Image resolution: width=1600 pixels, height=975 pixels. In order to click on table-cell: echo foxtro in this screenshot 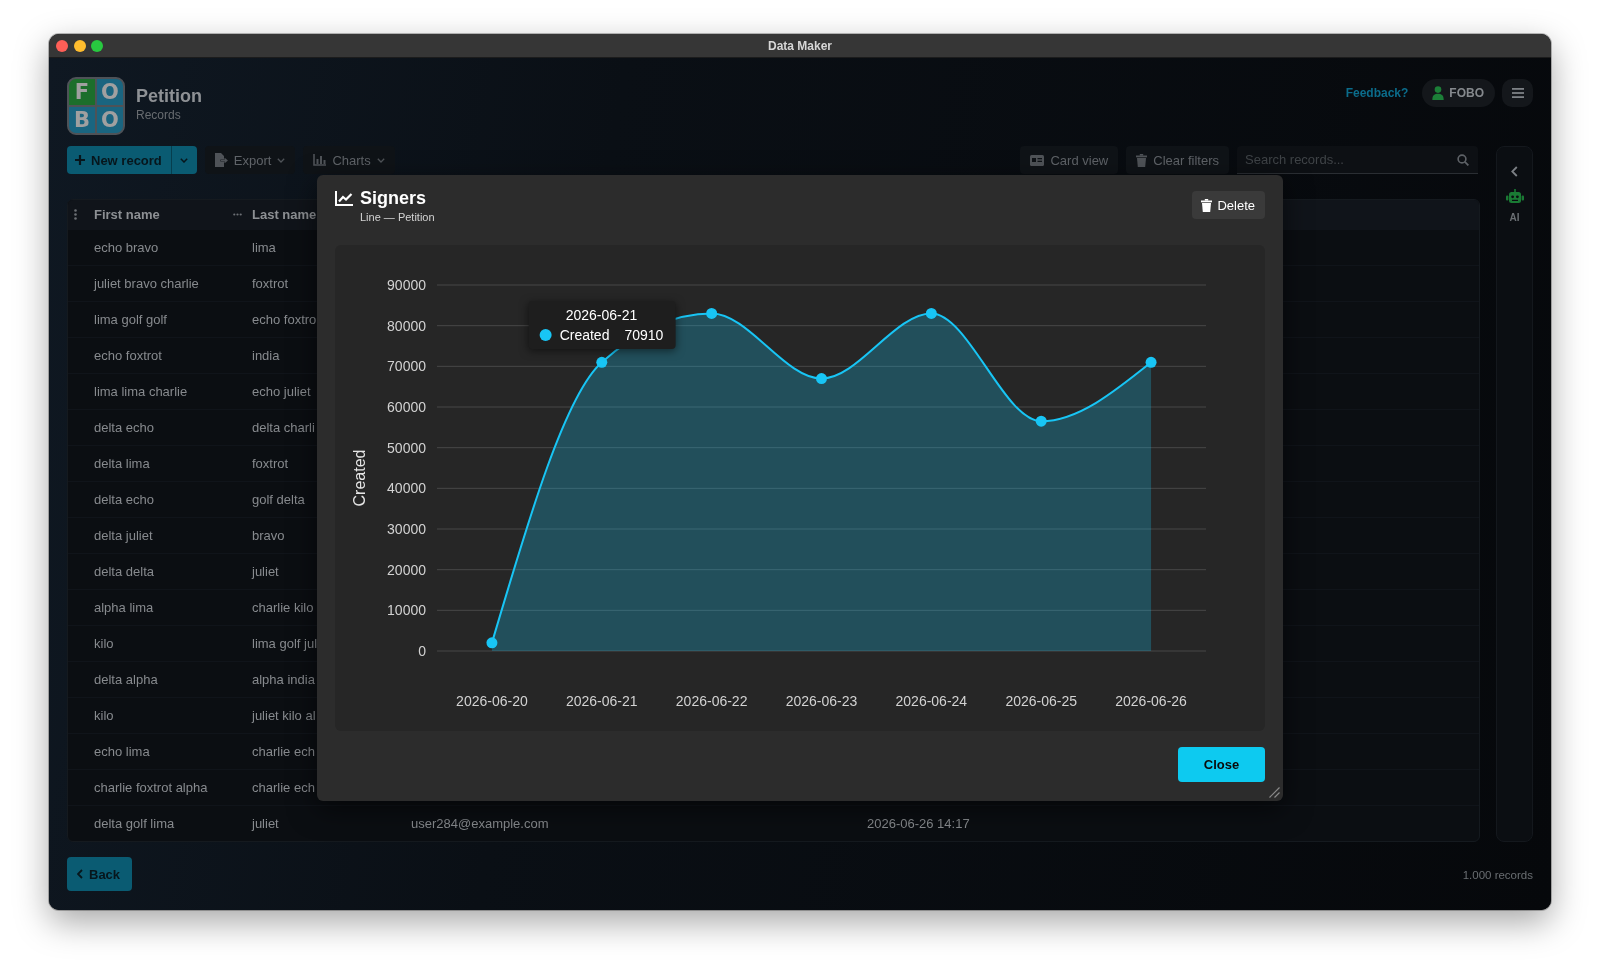, I will do `click(284, 319)`.